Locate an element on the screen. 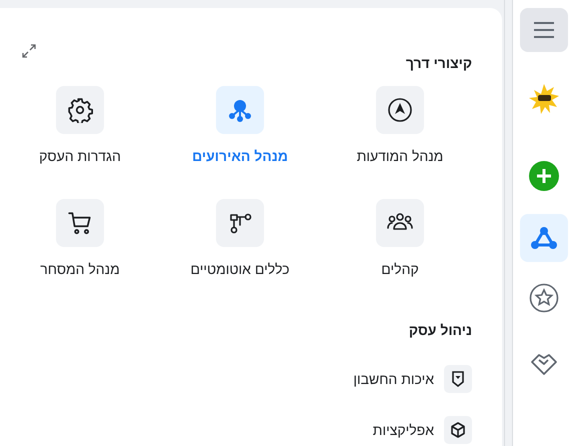 The image size is (575, 446). shortcut-tile: מנהל המודעות is located at coordinates (400, 126).